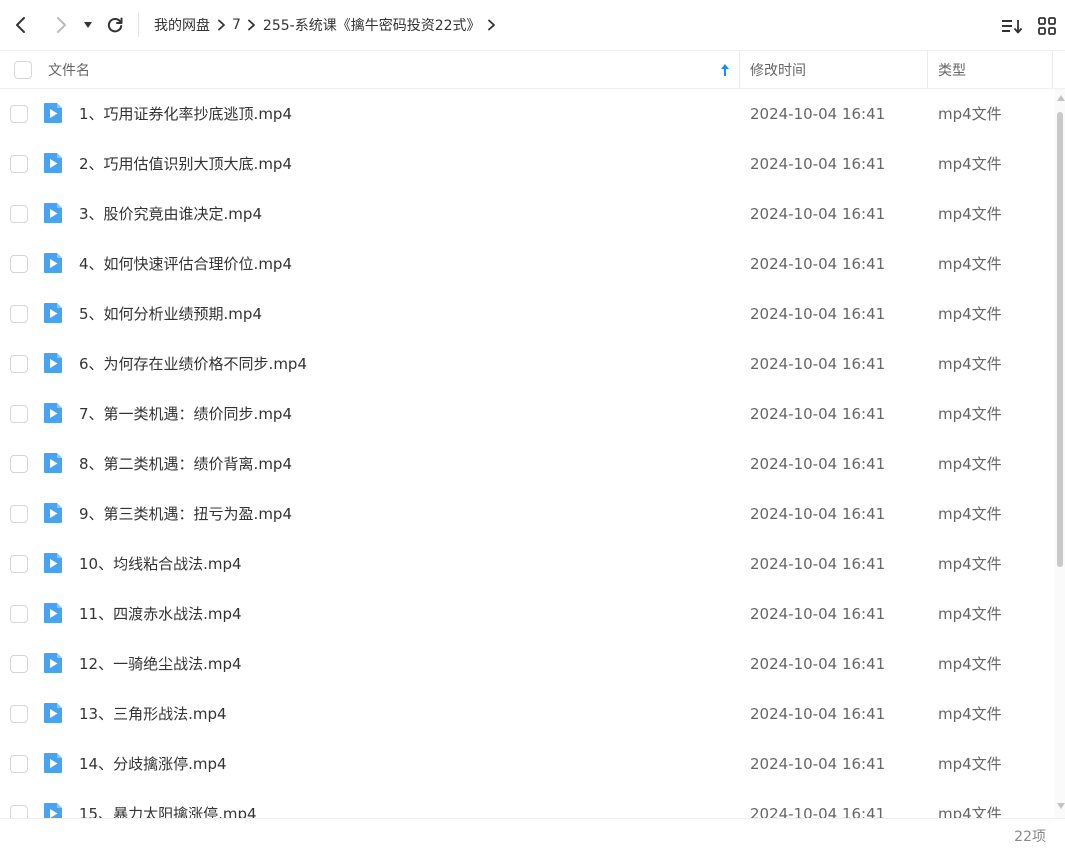 Image resolution: width=1065 pixels, height=849 pixels. I want to click on file-name: 6、为何存在业绩价格不同步.mp4, so click(193, 364).